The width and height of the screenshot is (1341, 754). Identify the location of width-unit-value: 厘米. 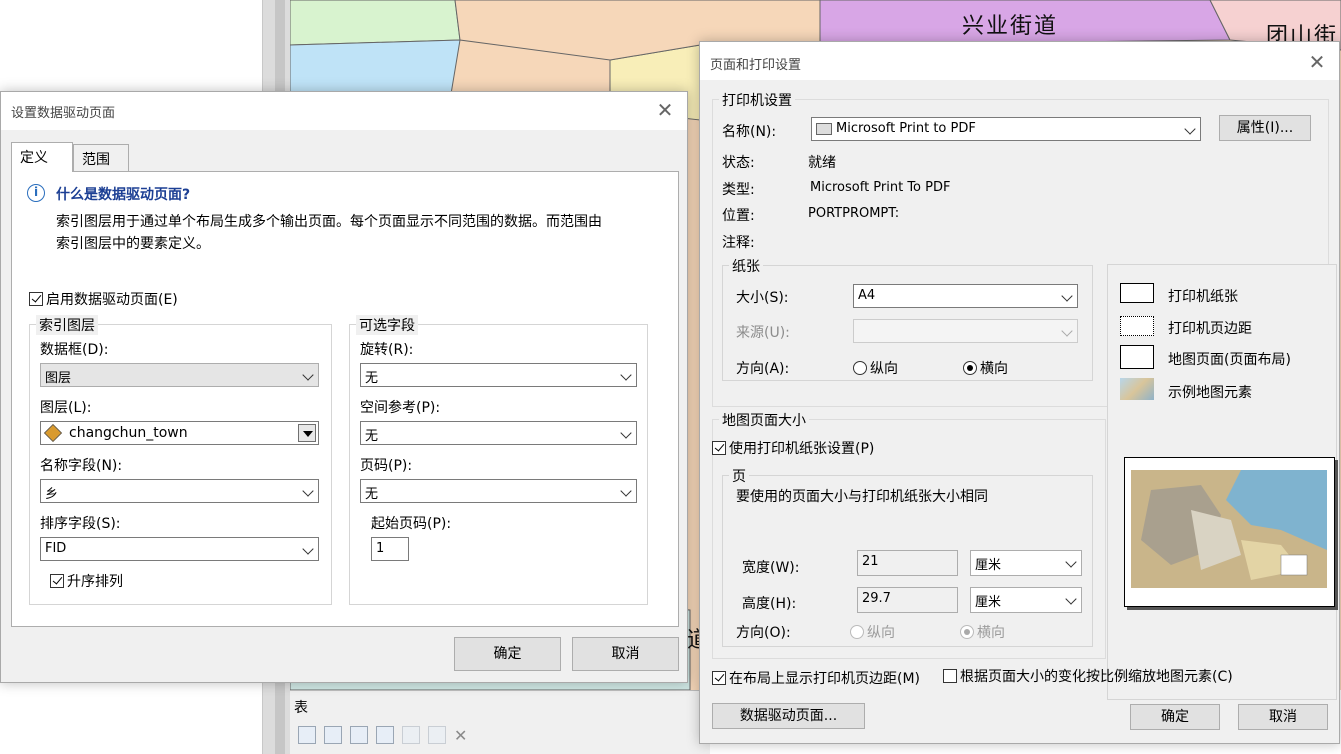
(988, 565).